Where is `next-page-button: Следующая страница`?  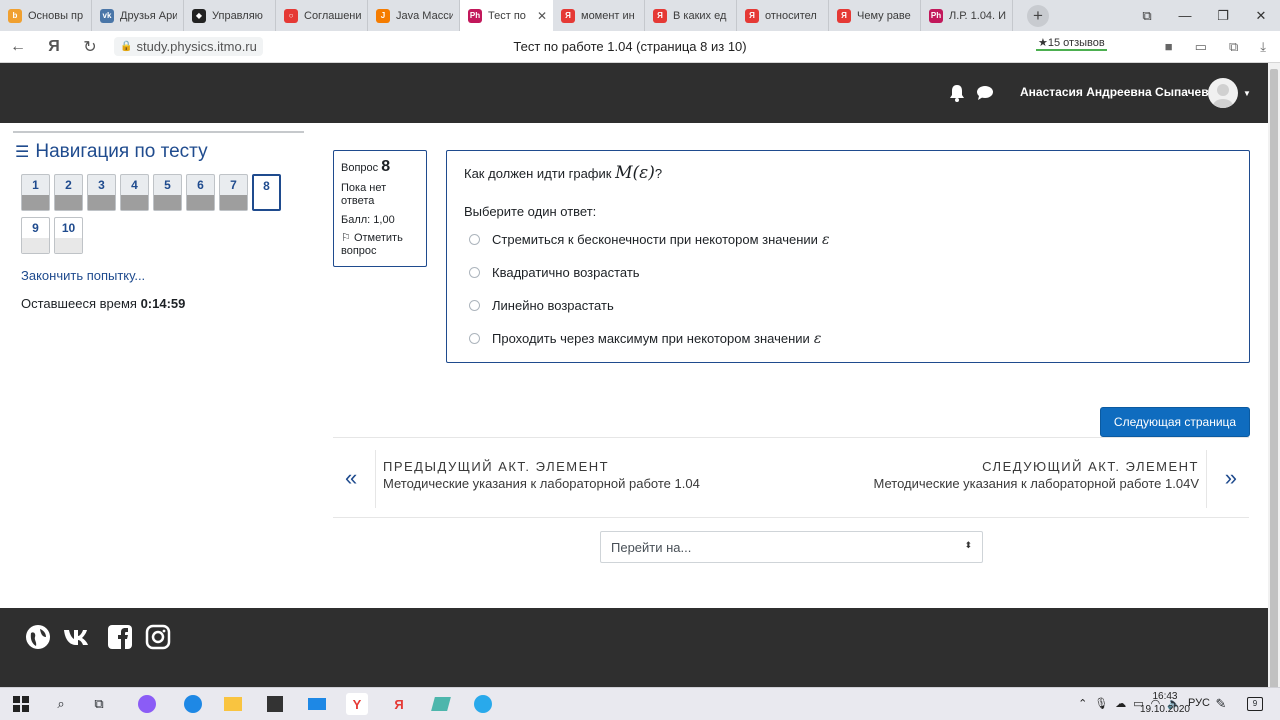
next-page-button: Следующая страница is located at coordinates (1175, 422).